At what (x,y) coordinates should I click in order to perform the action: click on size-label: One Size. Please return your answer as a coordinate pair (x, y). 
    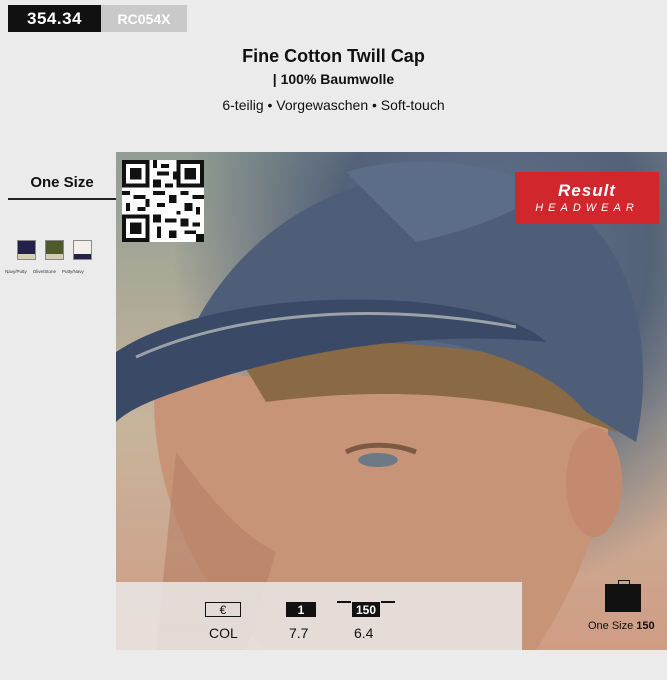
    Looking at the image, I should click on (62, 183).